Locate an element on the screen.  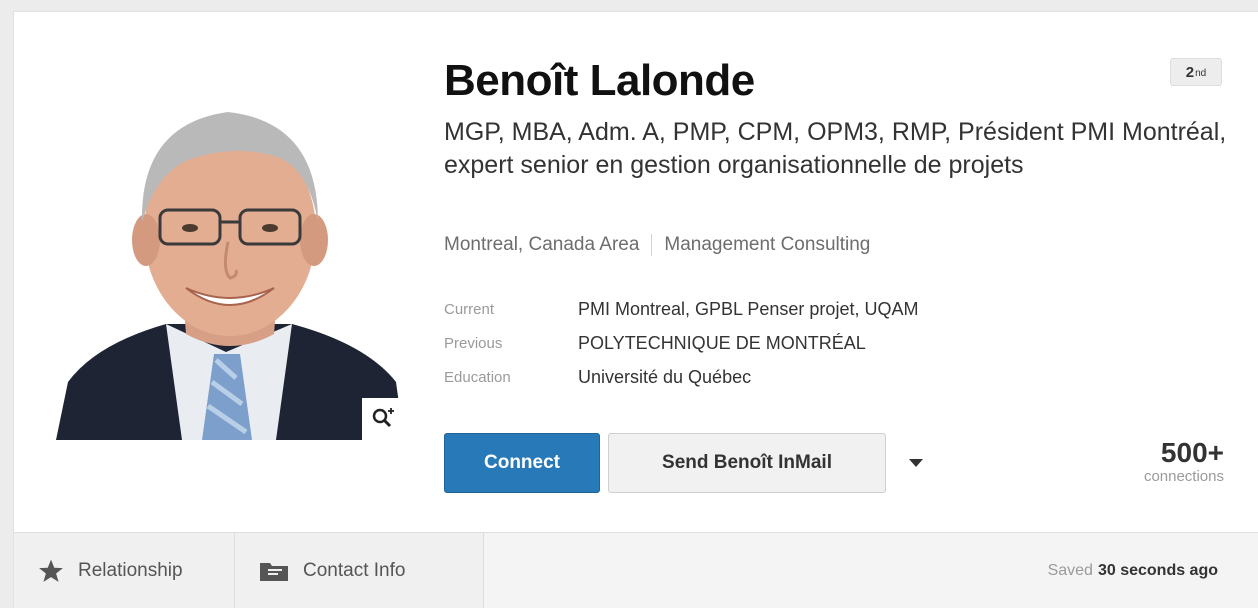
detail-row-education: Education Université du Québec is located at coordinates (681, 377).